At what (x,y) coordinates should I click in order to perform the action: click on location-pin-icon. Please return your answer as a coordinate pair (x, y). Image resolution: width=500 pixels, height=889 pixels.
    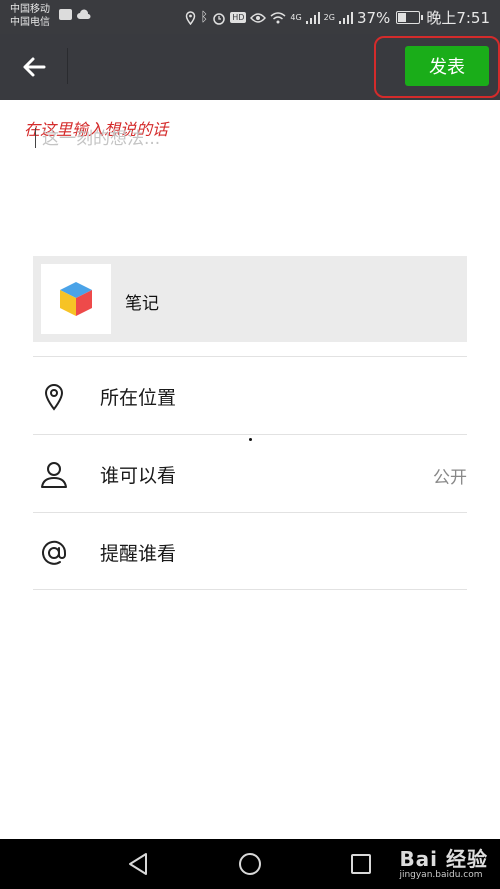
    Looking at the image, I should click on (54, 397).